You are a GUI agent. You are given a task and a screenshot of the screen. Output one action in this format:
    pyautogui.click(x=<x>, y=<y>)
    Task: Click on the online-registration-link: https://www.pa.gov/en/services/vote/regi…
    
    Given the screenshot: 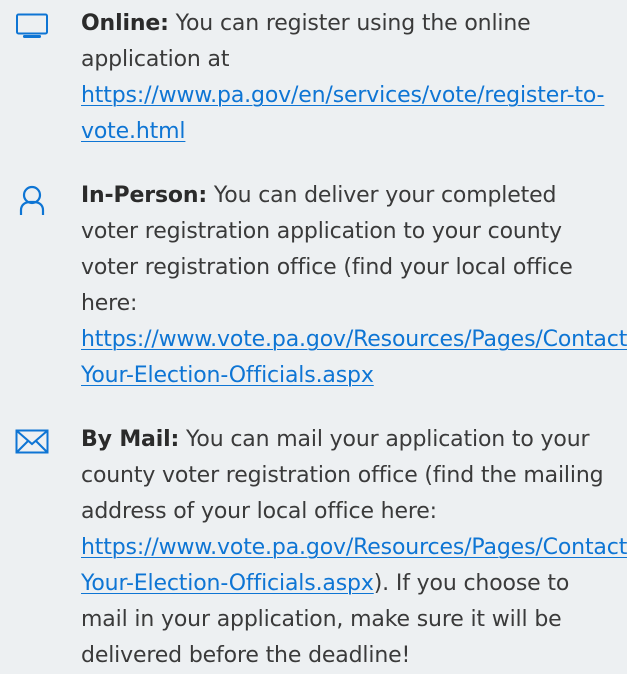 What is the action you would take?
    pyautogui.click(x=342, y=113)
    